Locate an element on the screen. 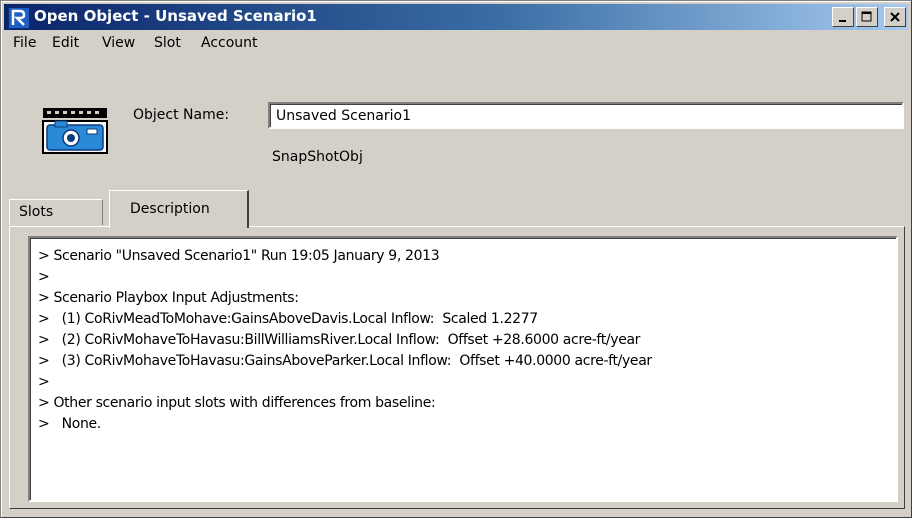 This screenshot has width=912, height=518. tab-description: Description is located at coordinates (179, 209).